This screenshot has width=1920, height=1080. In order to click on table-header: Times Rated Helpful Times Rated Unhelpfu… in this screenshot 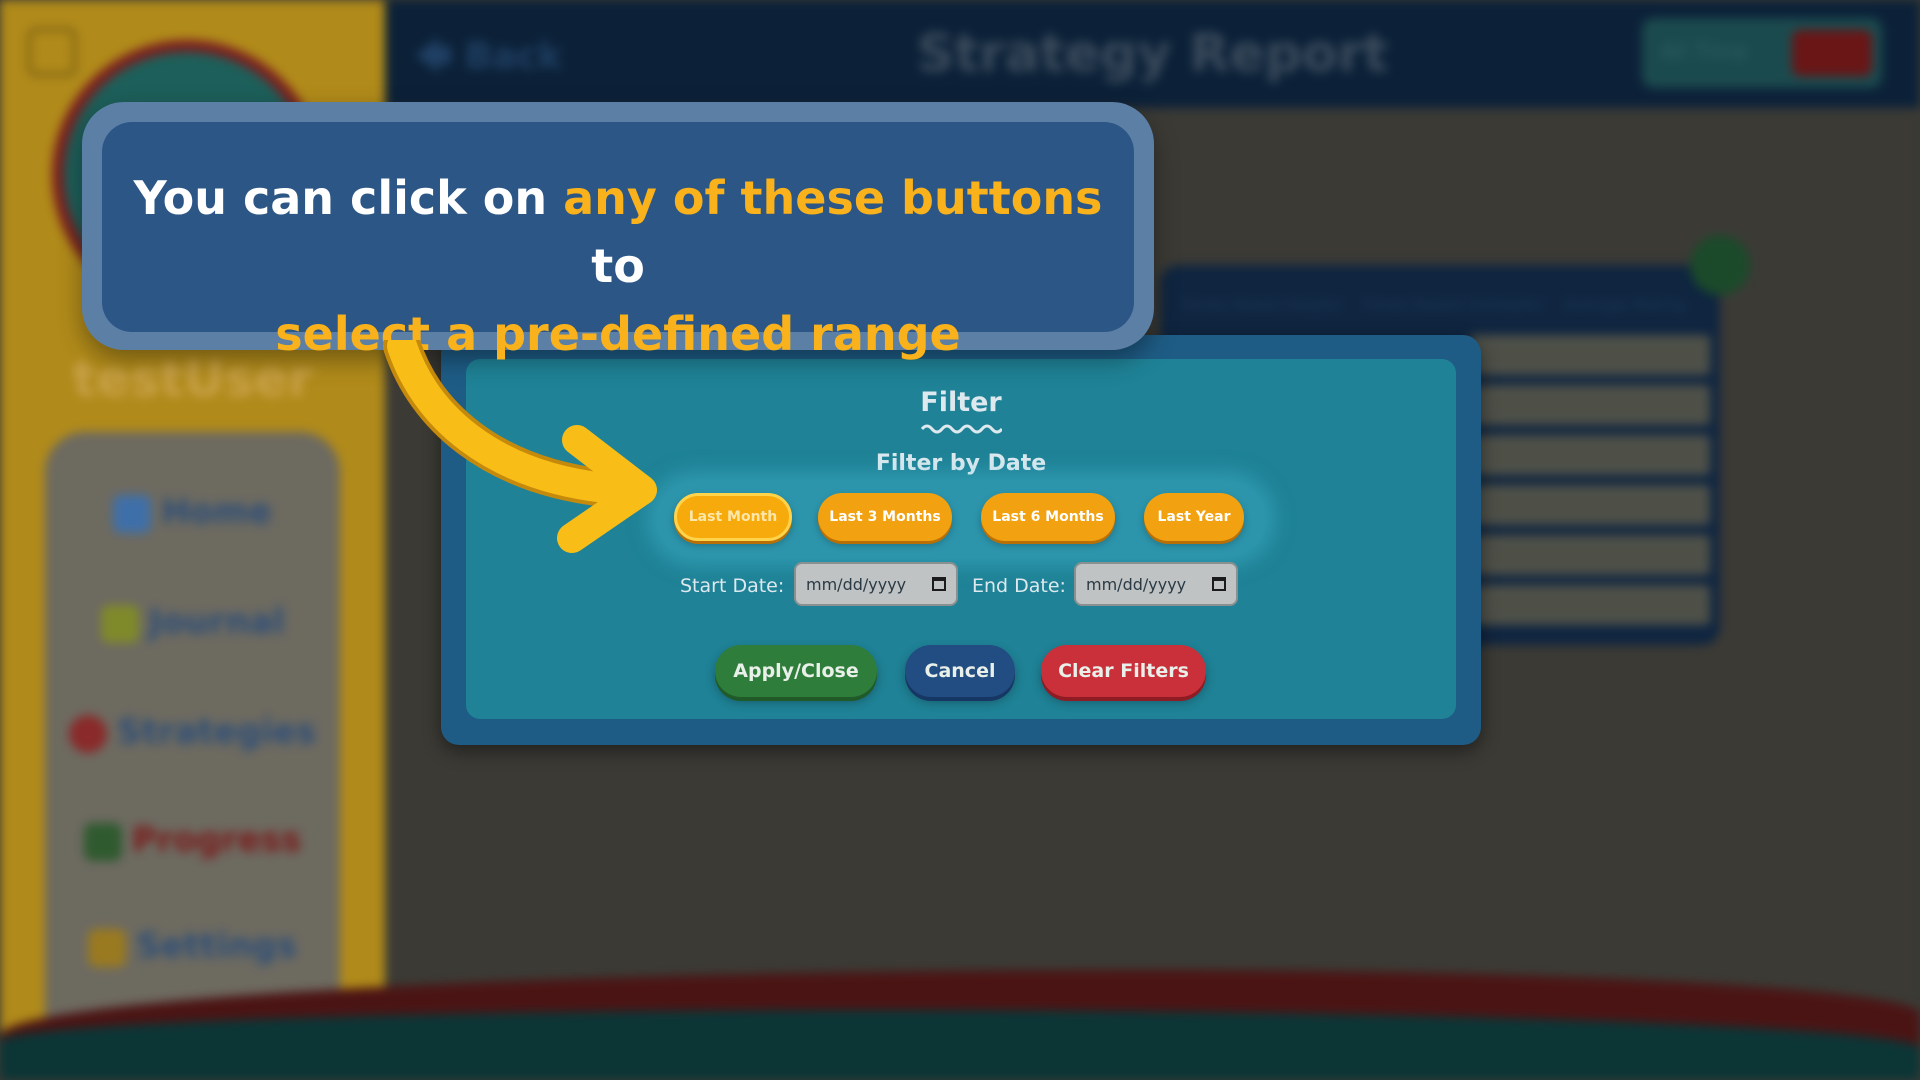, I will do `click(1433, 304)`.